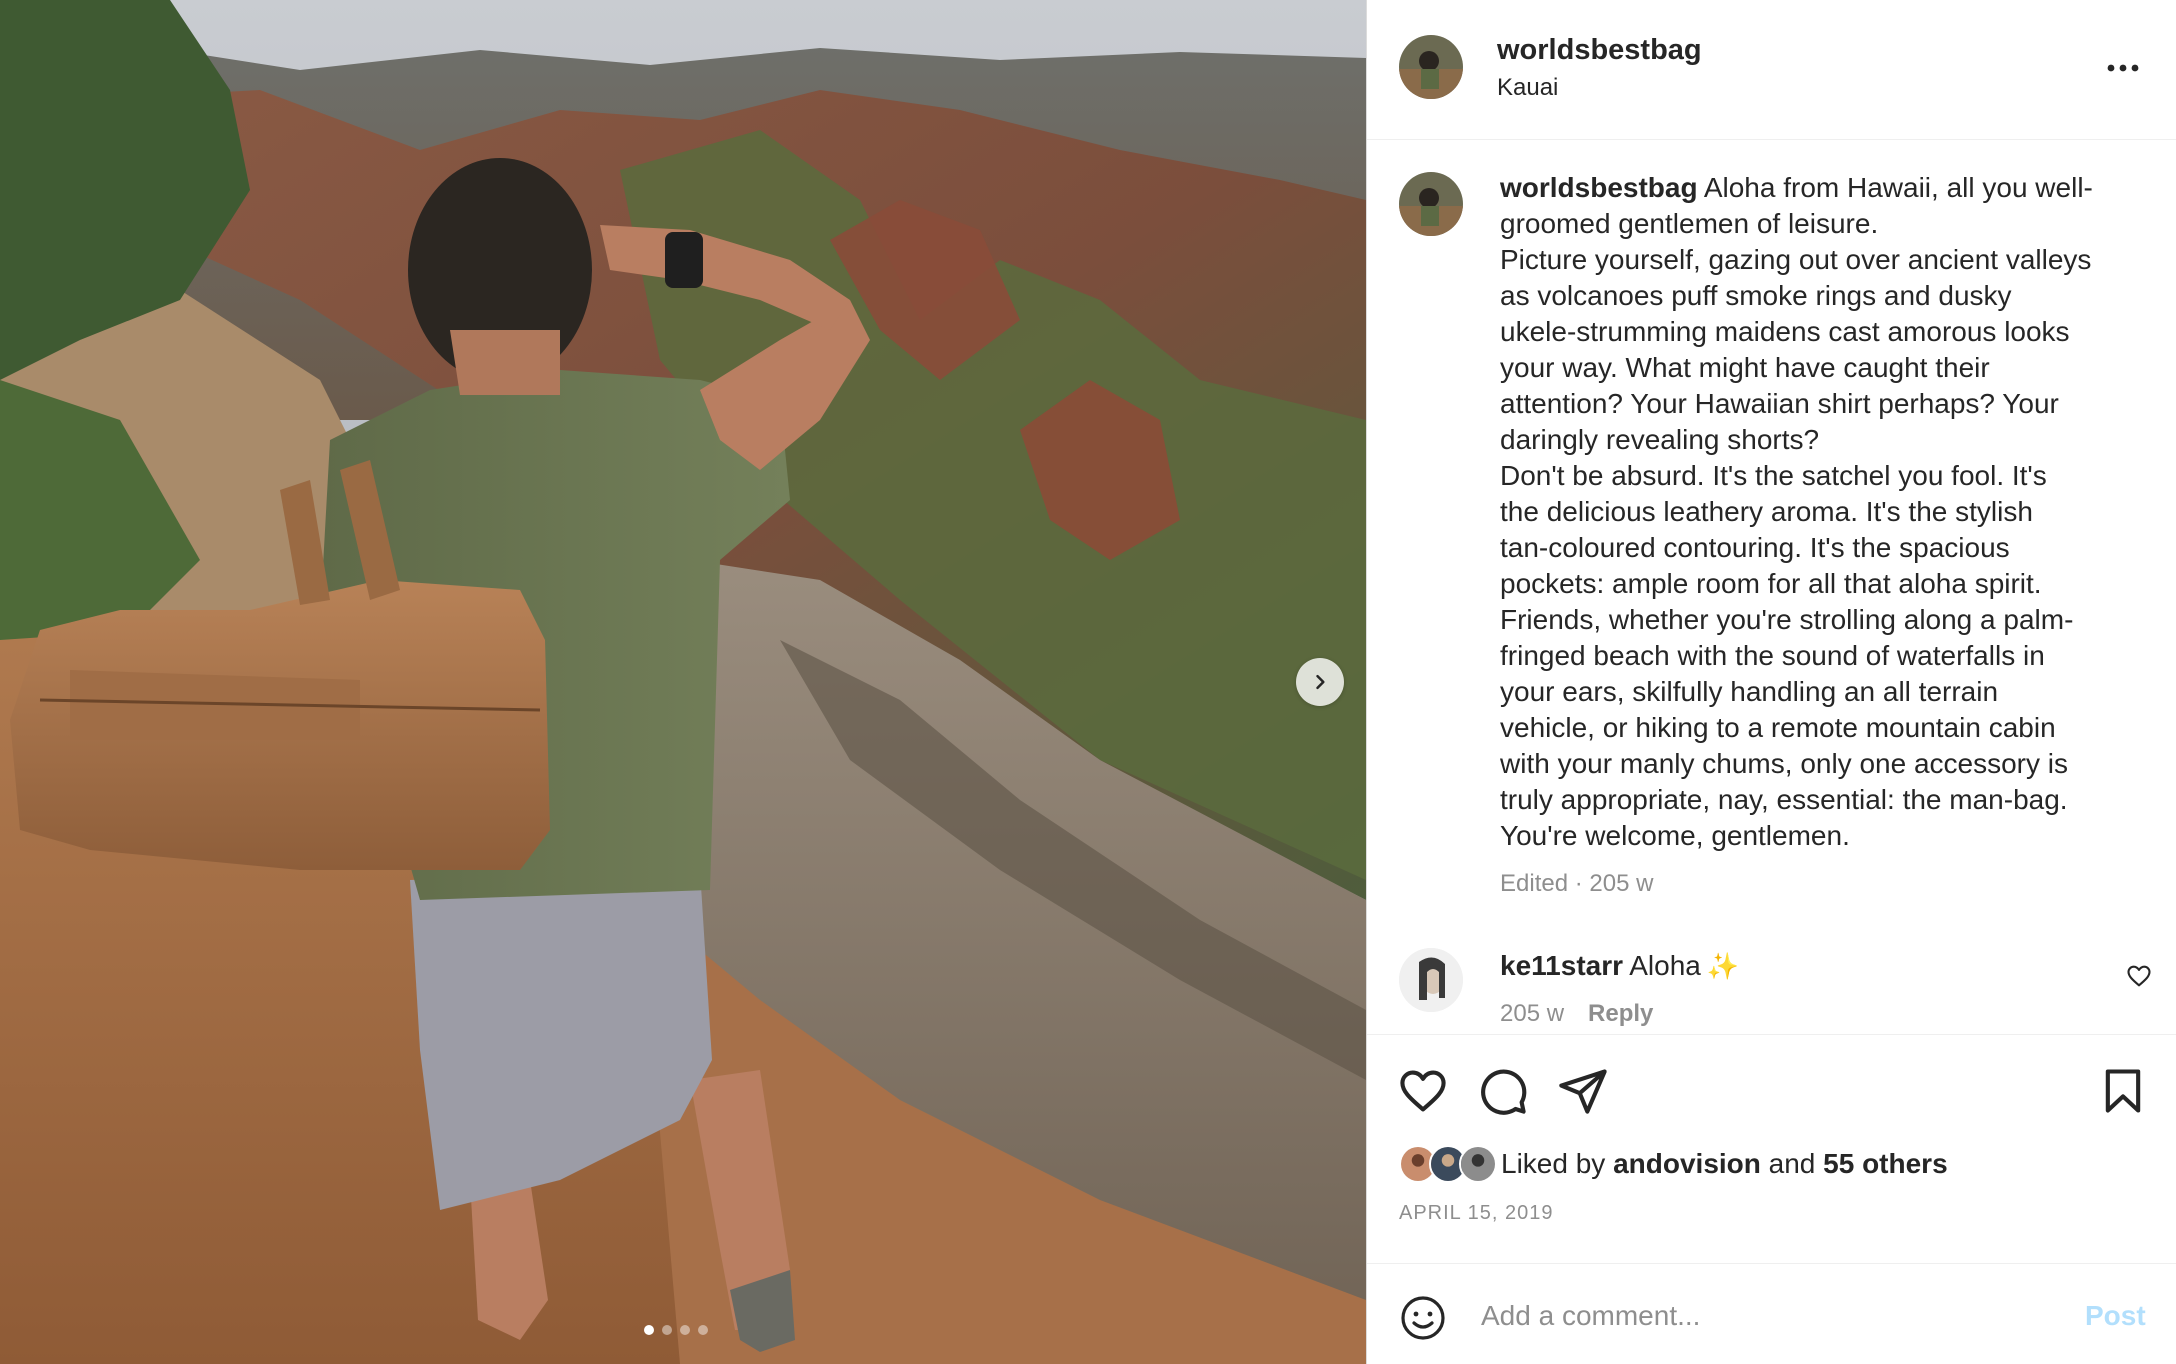 Image resolution: width=2176 pixels, height=1364 pixels. Describe the element at coordinates (676, 1330) in the screenshot. I see `carousel-indicator` at that location.